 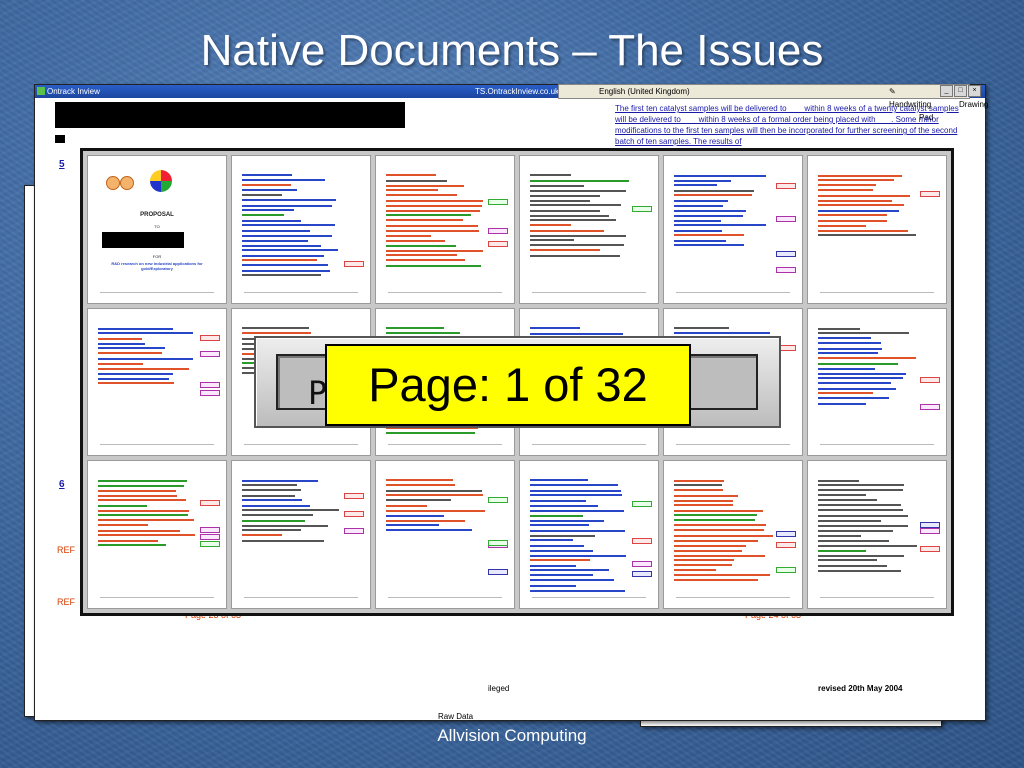 I want to click on slide-footer: Allvision Computing, so click(x=512, y=735).